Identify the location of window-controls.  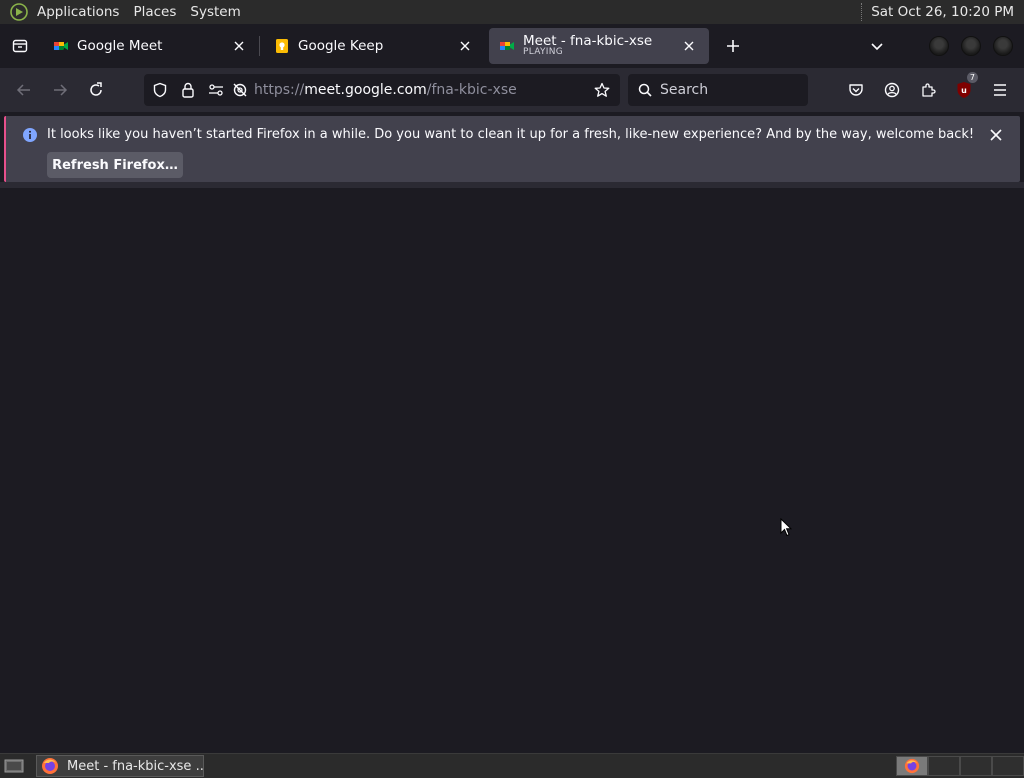
(971, 46).